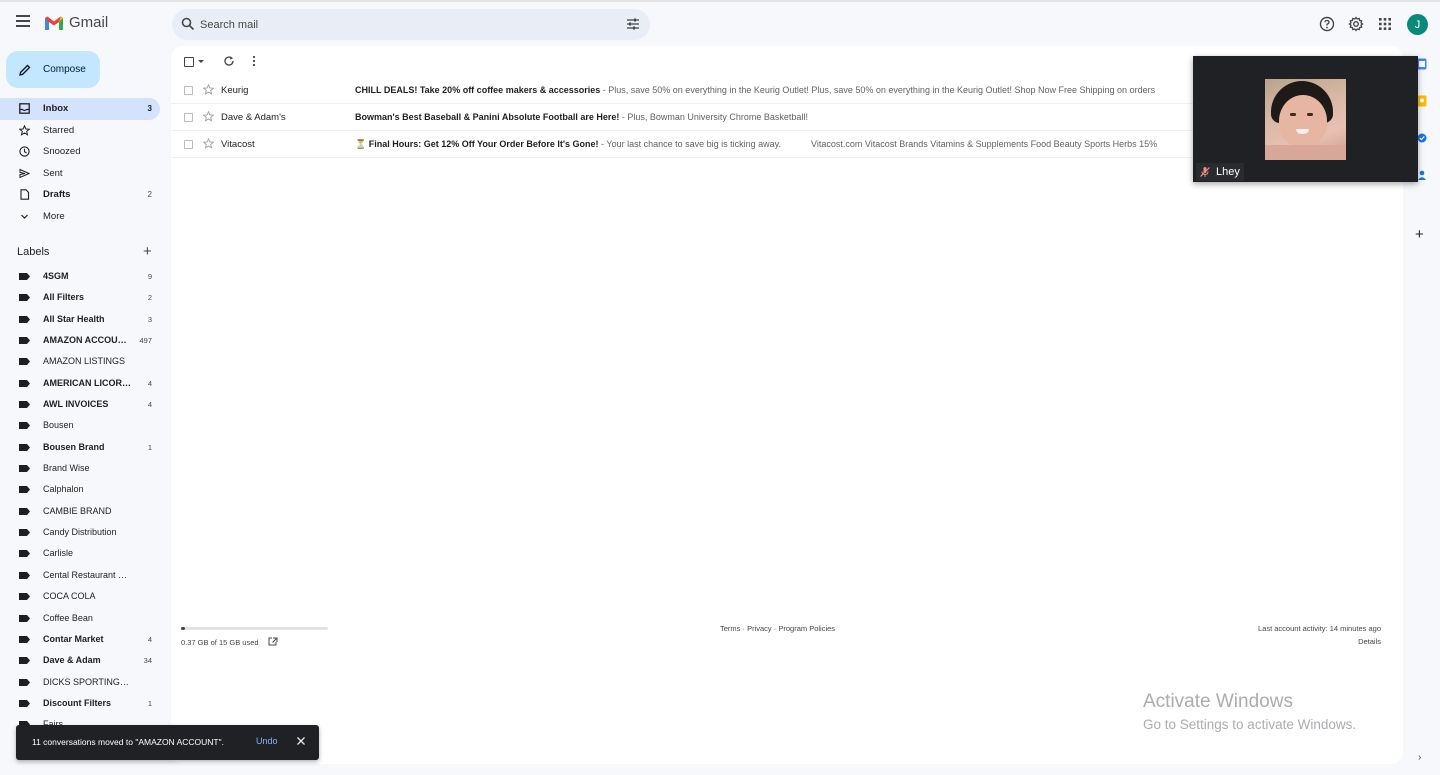  What do you see at coordinates (201, 61) in the screenshot?
I see `select-options-caret-icon` at bounding box center [201, 61].